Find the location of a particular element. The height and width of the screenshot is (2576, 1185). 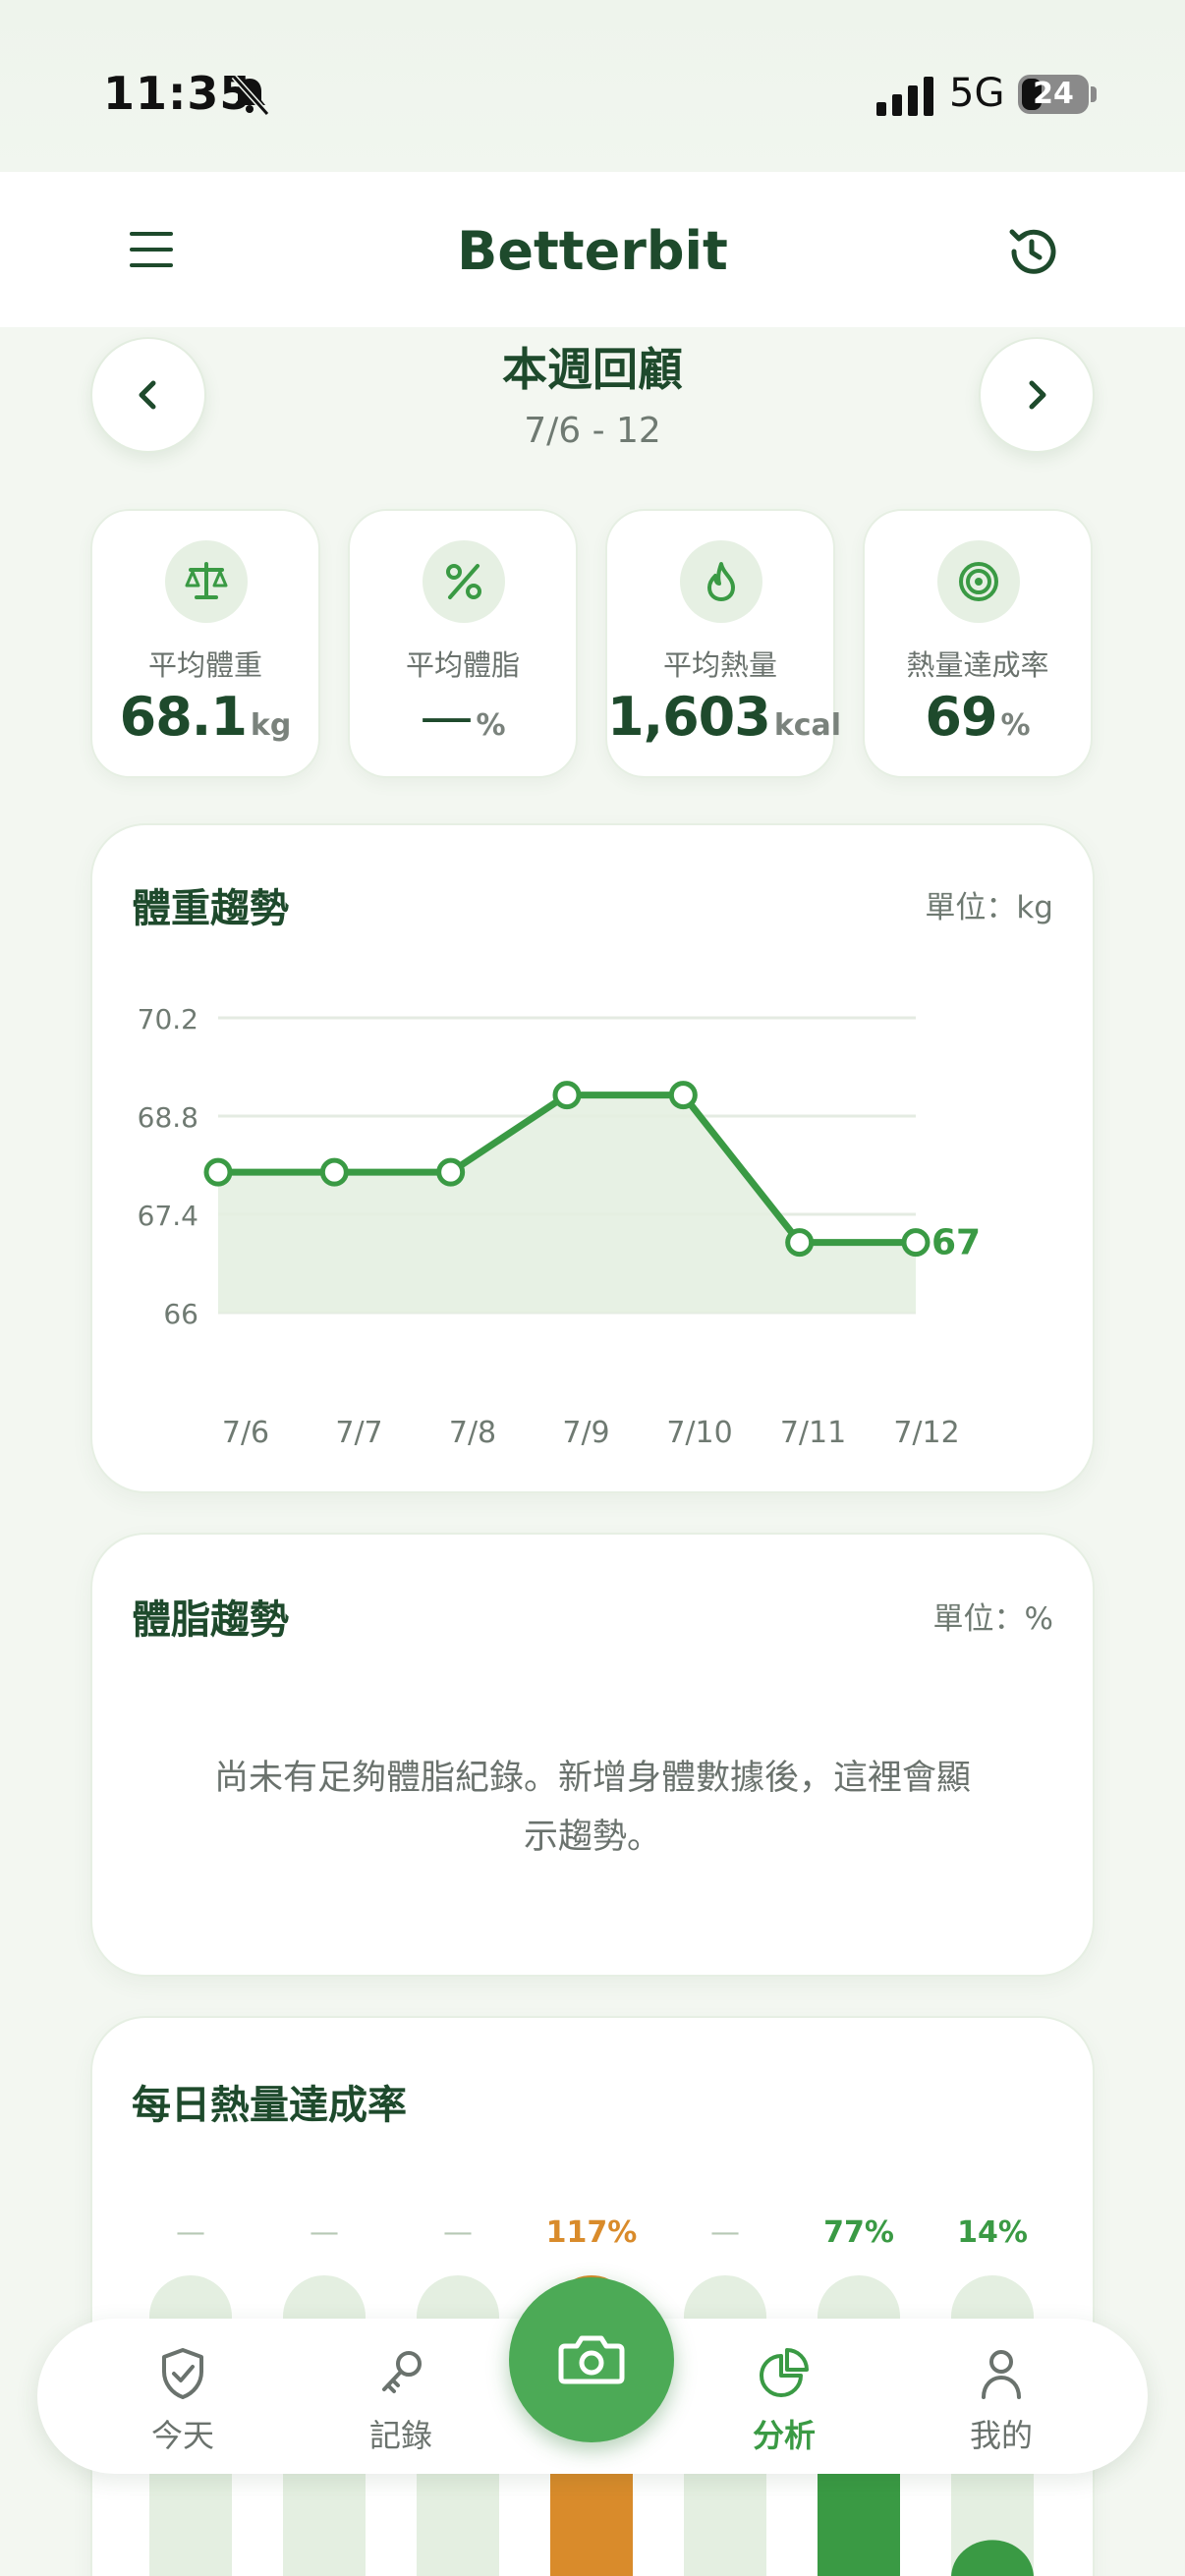

stat-card-avg-bodyfat: 平均體脂 —% is located at coordinates (463, 643).